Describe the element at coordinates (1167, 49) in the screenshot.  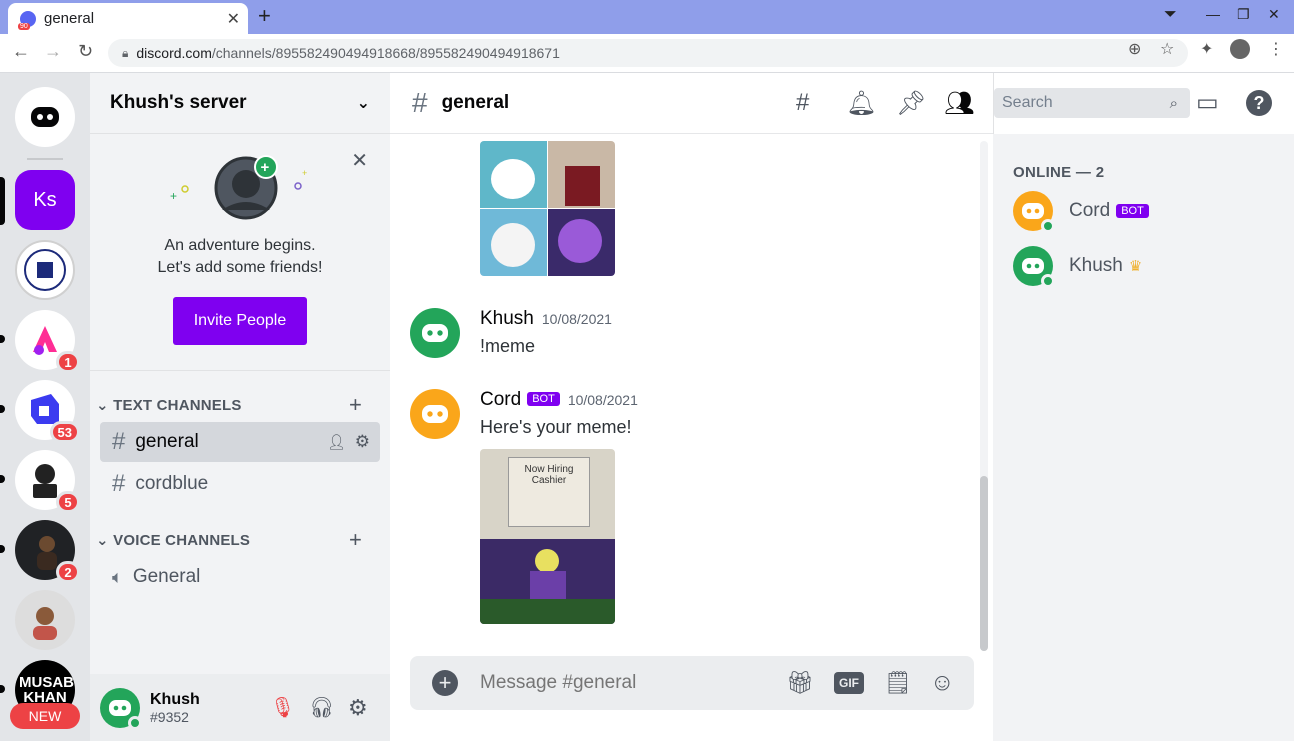
I see `bookmark-star-icon: ☆` at that location.